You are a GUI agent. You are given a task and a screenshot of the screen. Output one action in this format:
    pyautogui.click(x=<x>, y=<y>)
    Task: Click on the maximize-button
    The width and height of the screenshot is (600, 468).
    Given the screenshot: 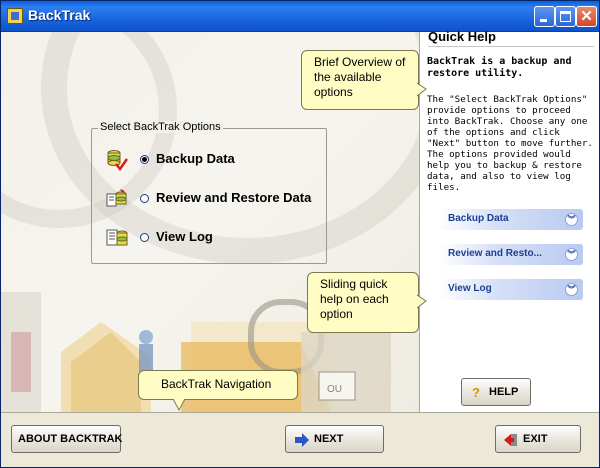 What is the action you would take?
    pyautogui.click(x=565, y=16)
    